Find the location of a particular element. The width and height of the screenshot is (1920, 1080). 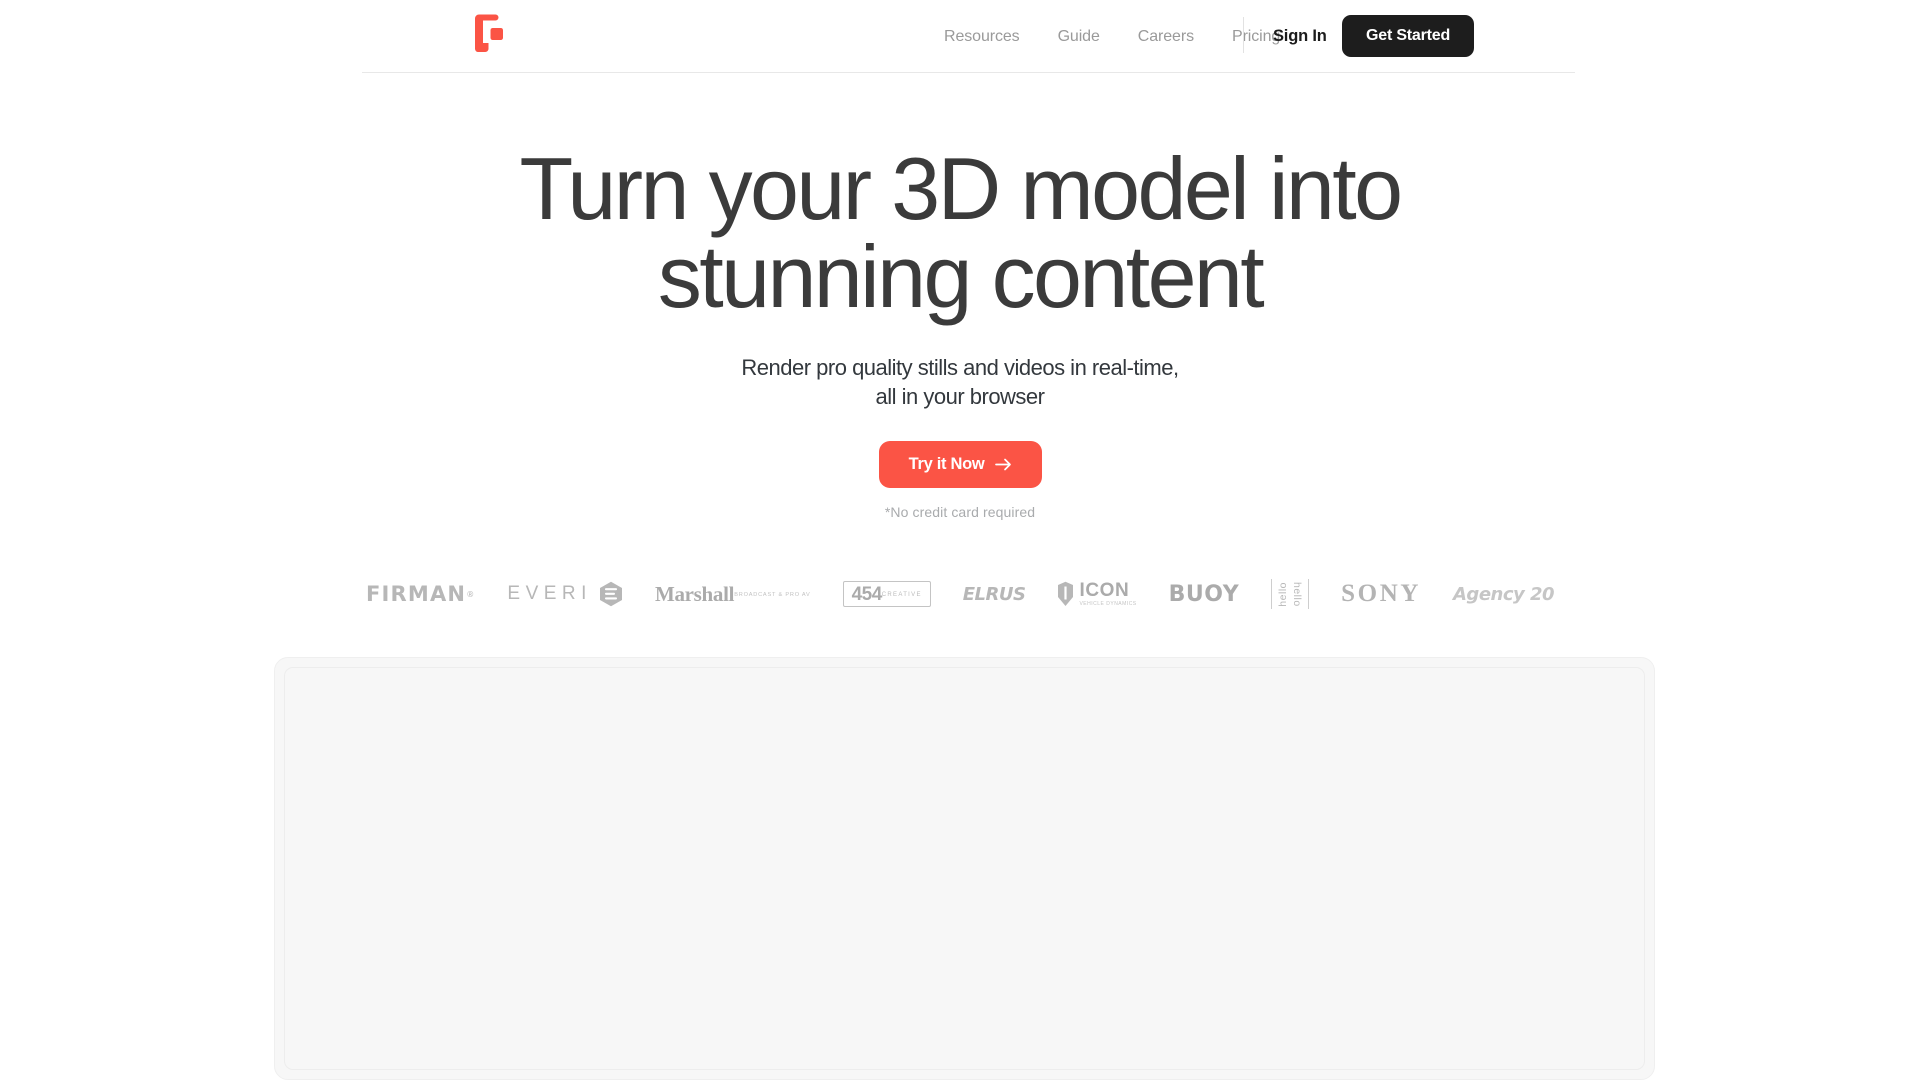

no-credit-card-note: *No credit card required is located at coordinates (960, 512).